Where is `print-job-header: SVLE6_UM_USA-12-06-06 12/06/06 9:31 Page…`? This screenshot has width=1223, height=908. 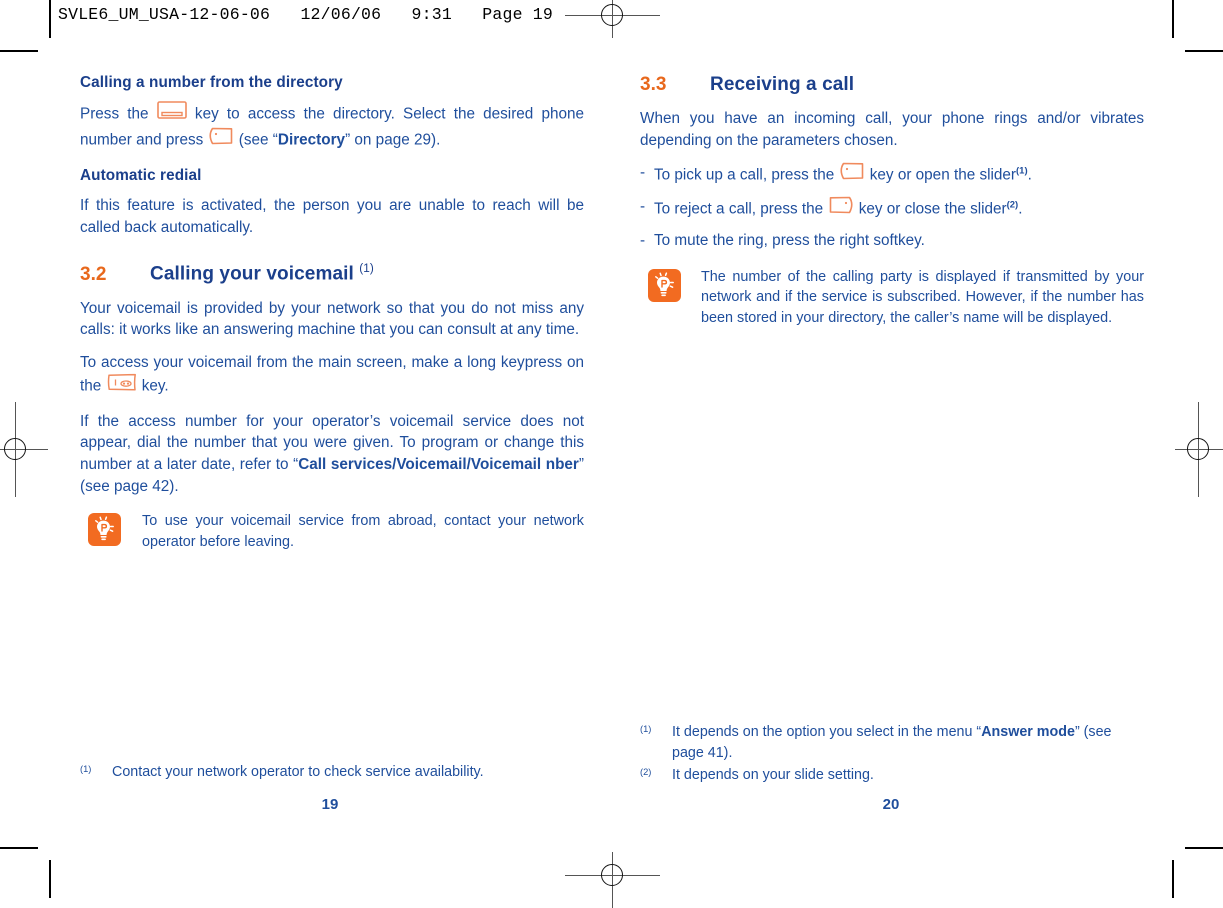 print-job-header: SVLE6_UM_USA-12-06-06 12/06/06 9:31 Page… is located at coordinates (305, 14).